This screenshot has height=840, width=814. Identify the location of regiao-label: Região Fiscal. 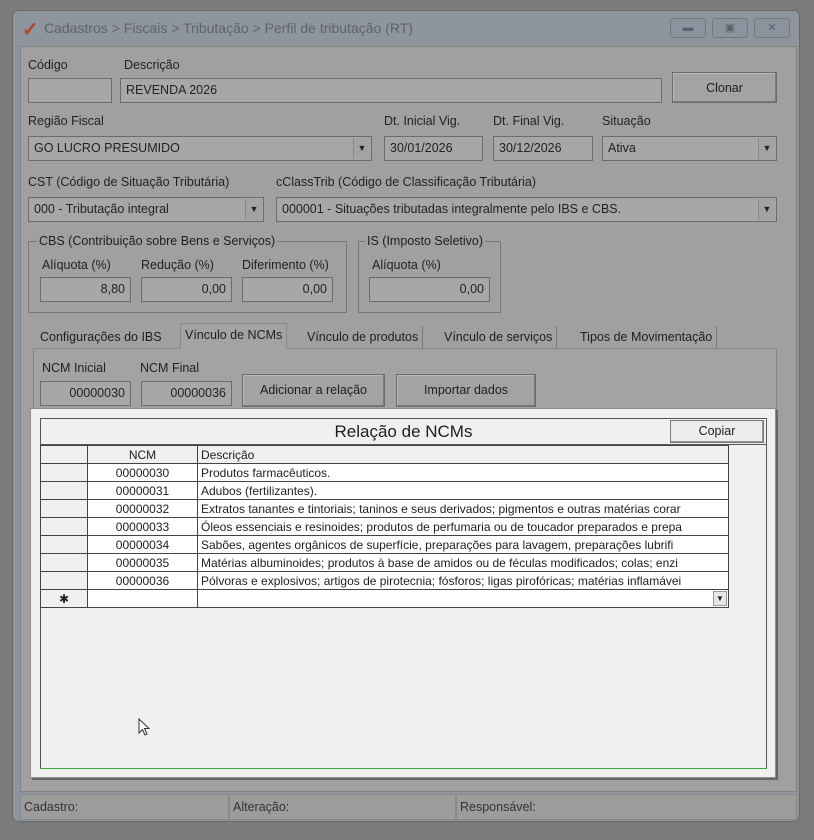
(66, 121).